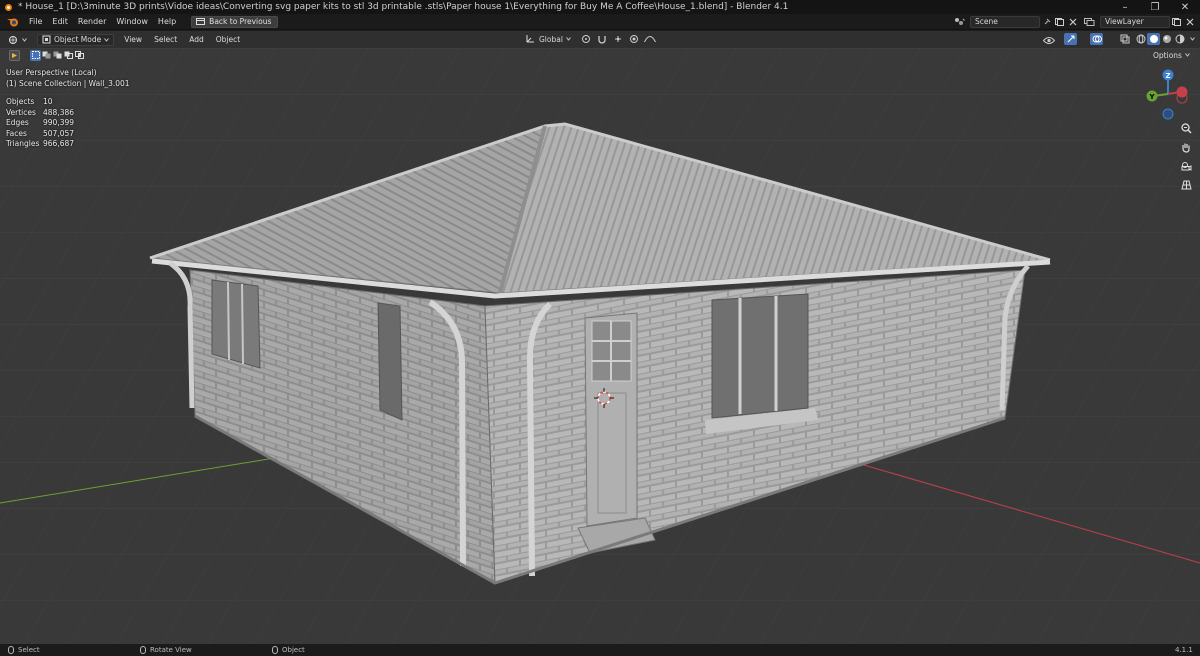 This screenshot has height=656, width=1200. I want to click on menu-edit: Edit, so click(60, 22).